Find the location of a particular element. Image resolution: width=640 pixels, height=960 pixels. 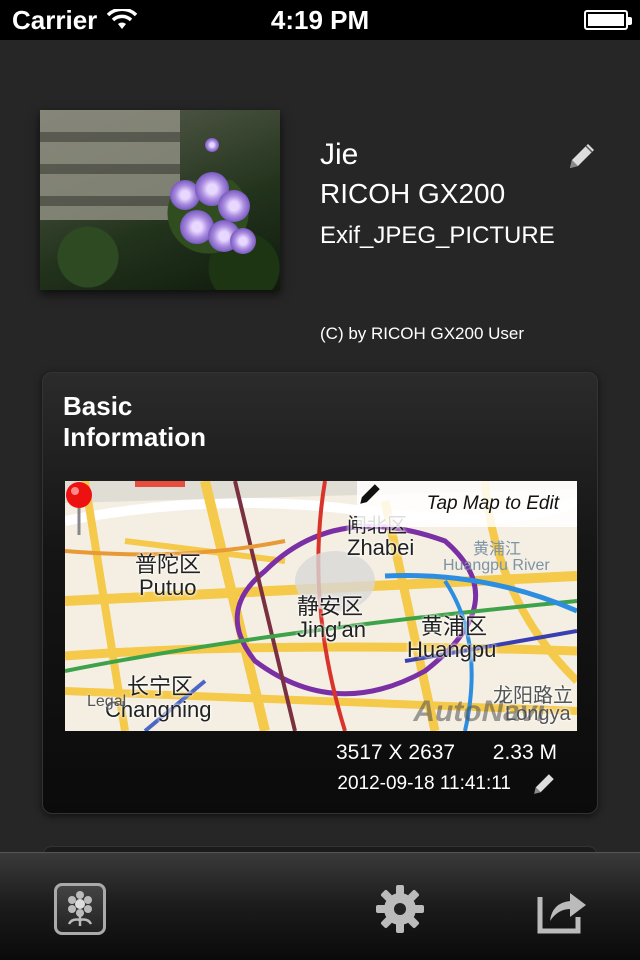

map-label: Putuo is located at coordinates (168, 587).